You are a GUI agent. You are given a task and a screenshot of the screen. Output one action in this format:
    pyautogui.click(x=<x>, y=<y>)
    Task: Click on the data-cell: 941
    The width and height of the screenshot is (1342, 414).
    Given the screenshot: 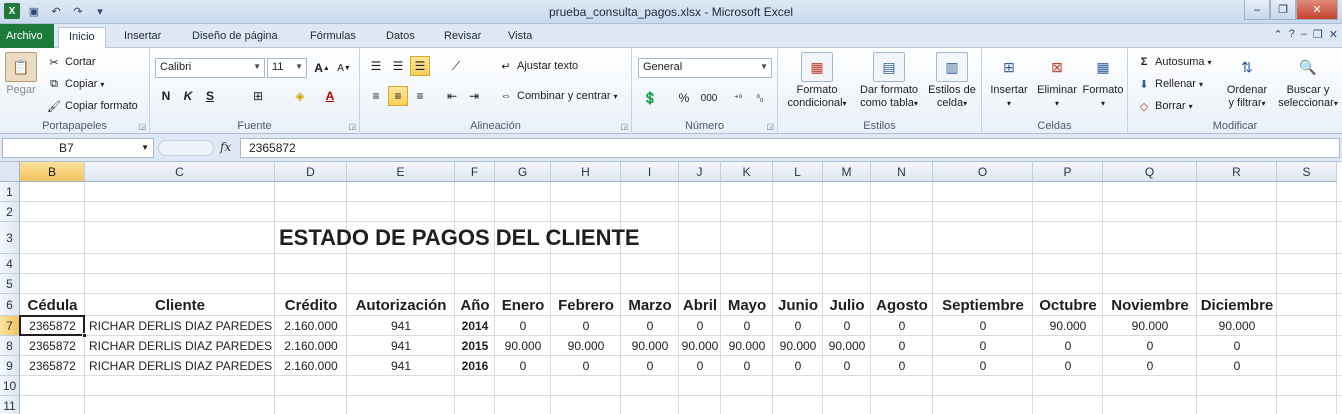 What is the action you would take?
    pyautogui.click(x=401, y=366)
    